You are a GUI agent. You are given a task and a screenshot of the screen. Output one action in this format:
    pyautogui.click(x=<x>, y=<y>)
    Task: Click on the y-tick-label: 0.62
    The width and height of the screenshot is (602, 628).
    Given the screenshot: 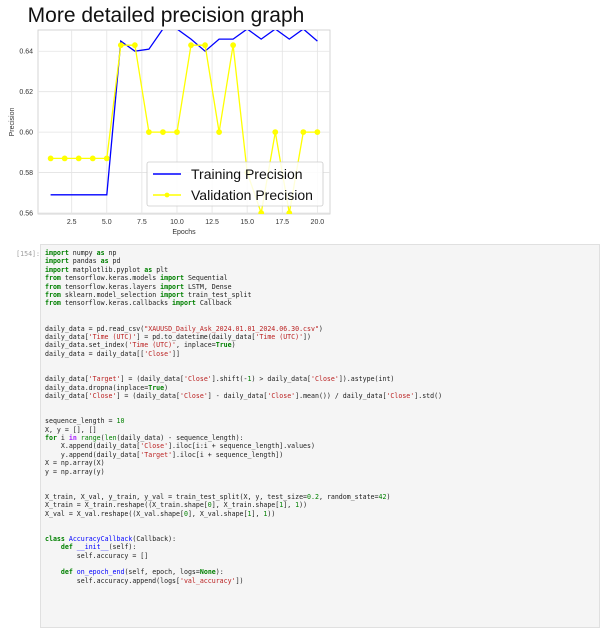 What is the action you would take?
    pyautogui.click(x=26, y=92)
    